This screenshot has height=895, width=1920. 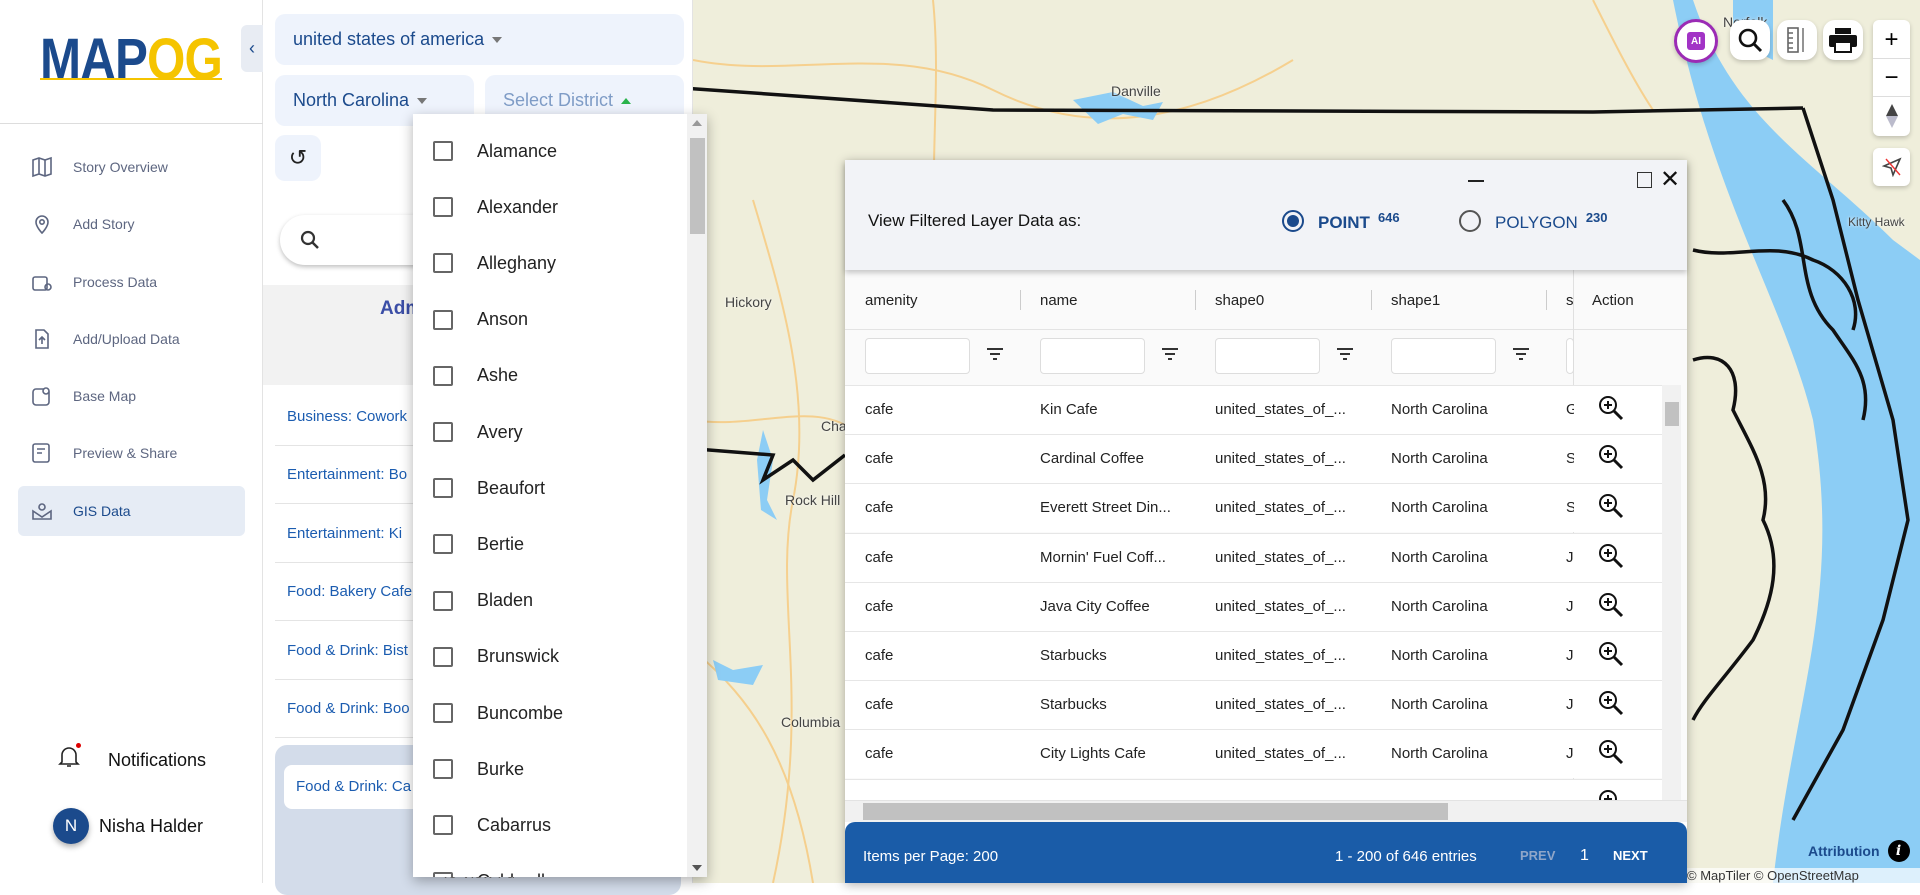 What do you see at coordinates (131, 167) in the screenshot?
I see `sidebar-item-story-overview: Story Overview` at bounding box center [131, 167].